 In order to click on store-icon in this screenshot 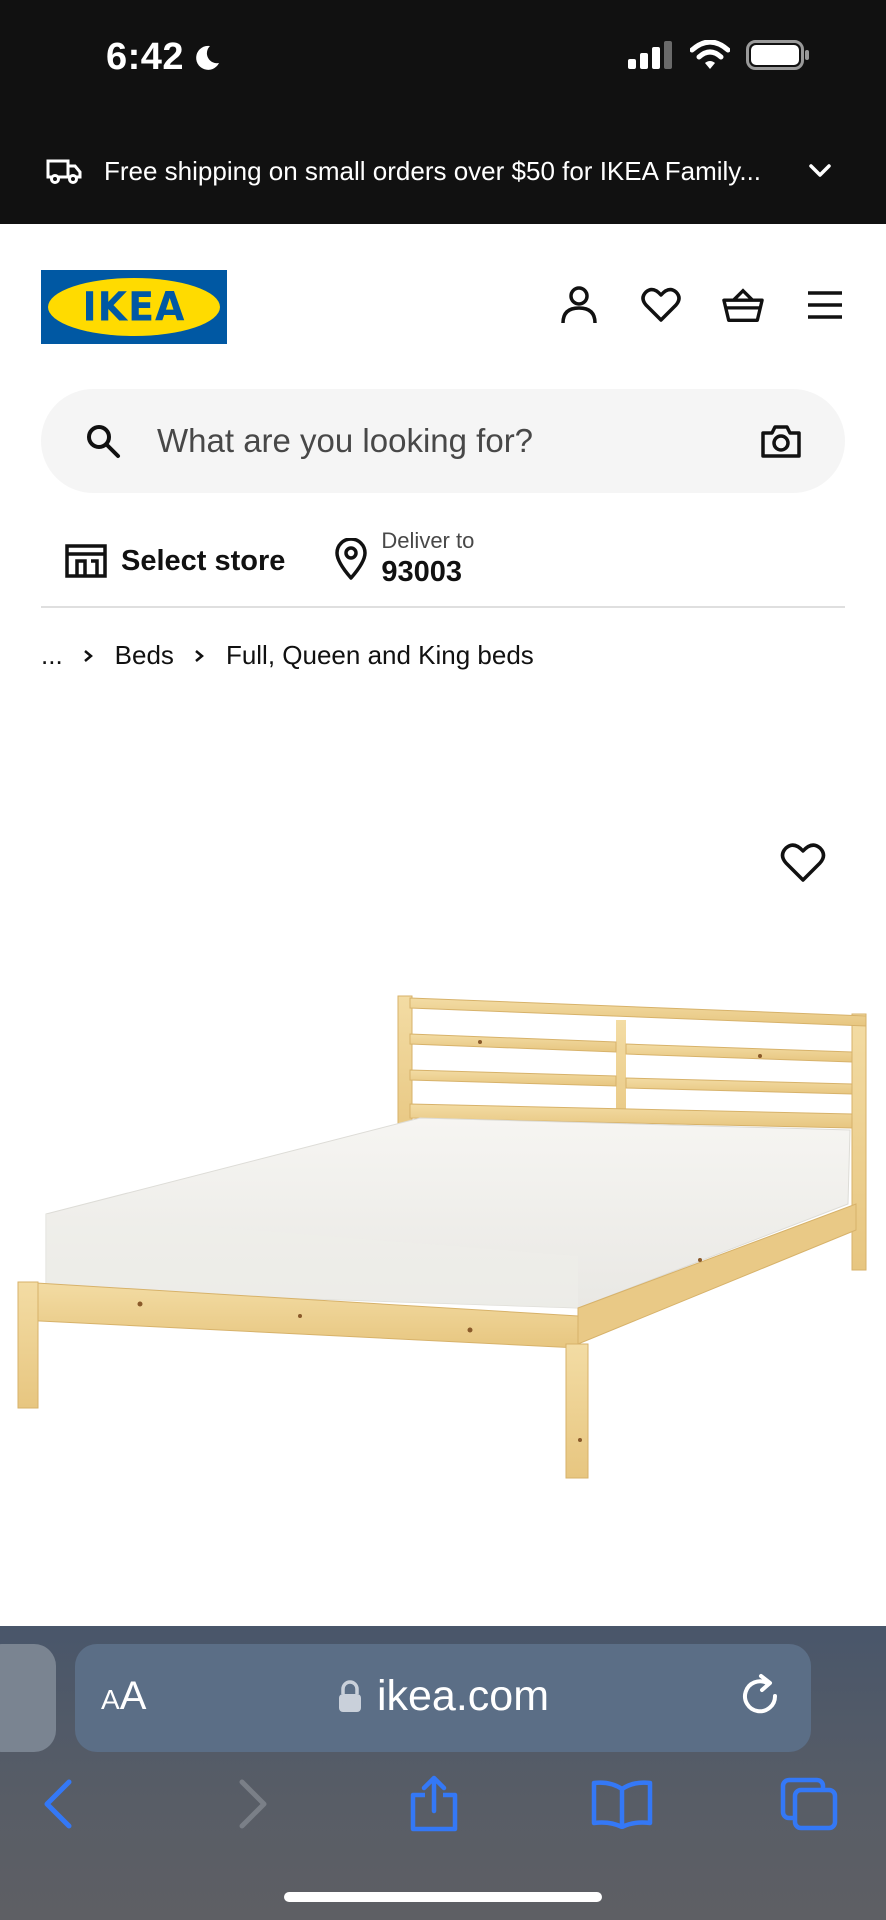, I will do `click(86, 561)`.